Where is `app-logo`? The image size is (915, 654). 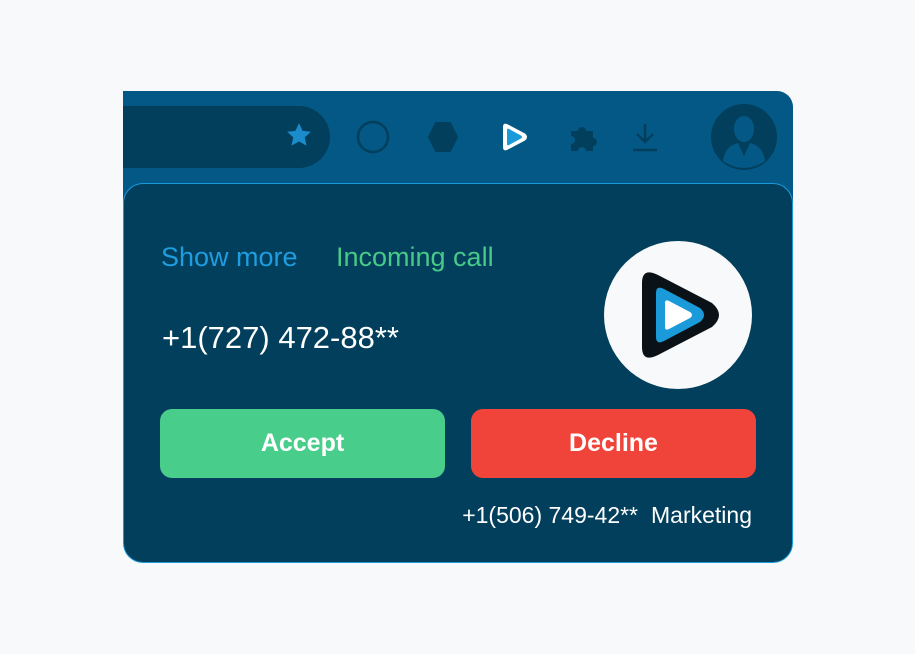
app-logo is located at coordinates (678, 315).